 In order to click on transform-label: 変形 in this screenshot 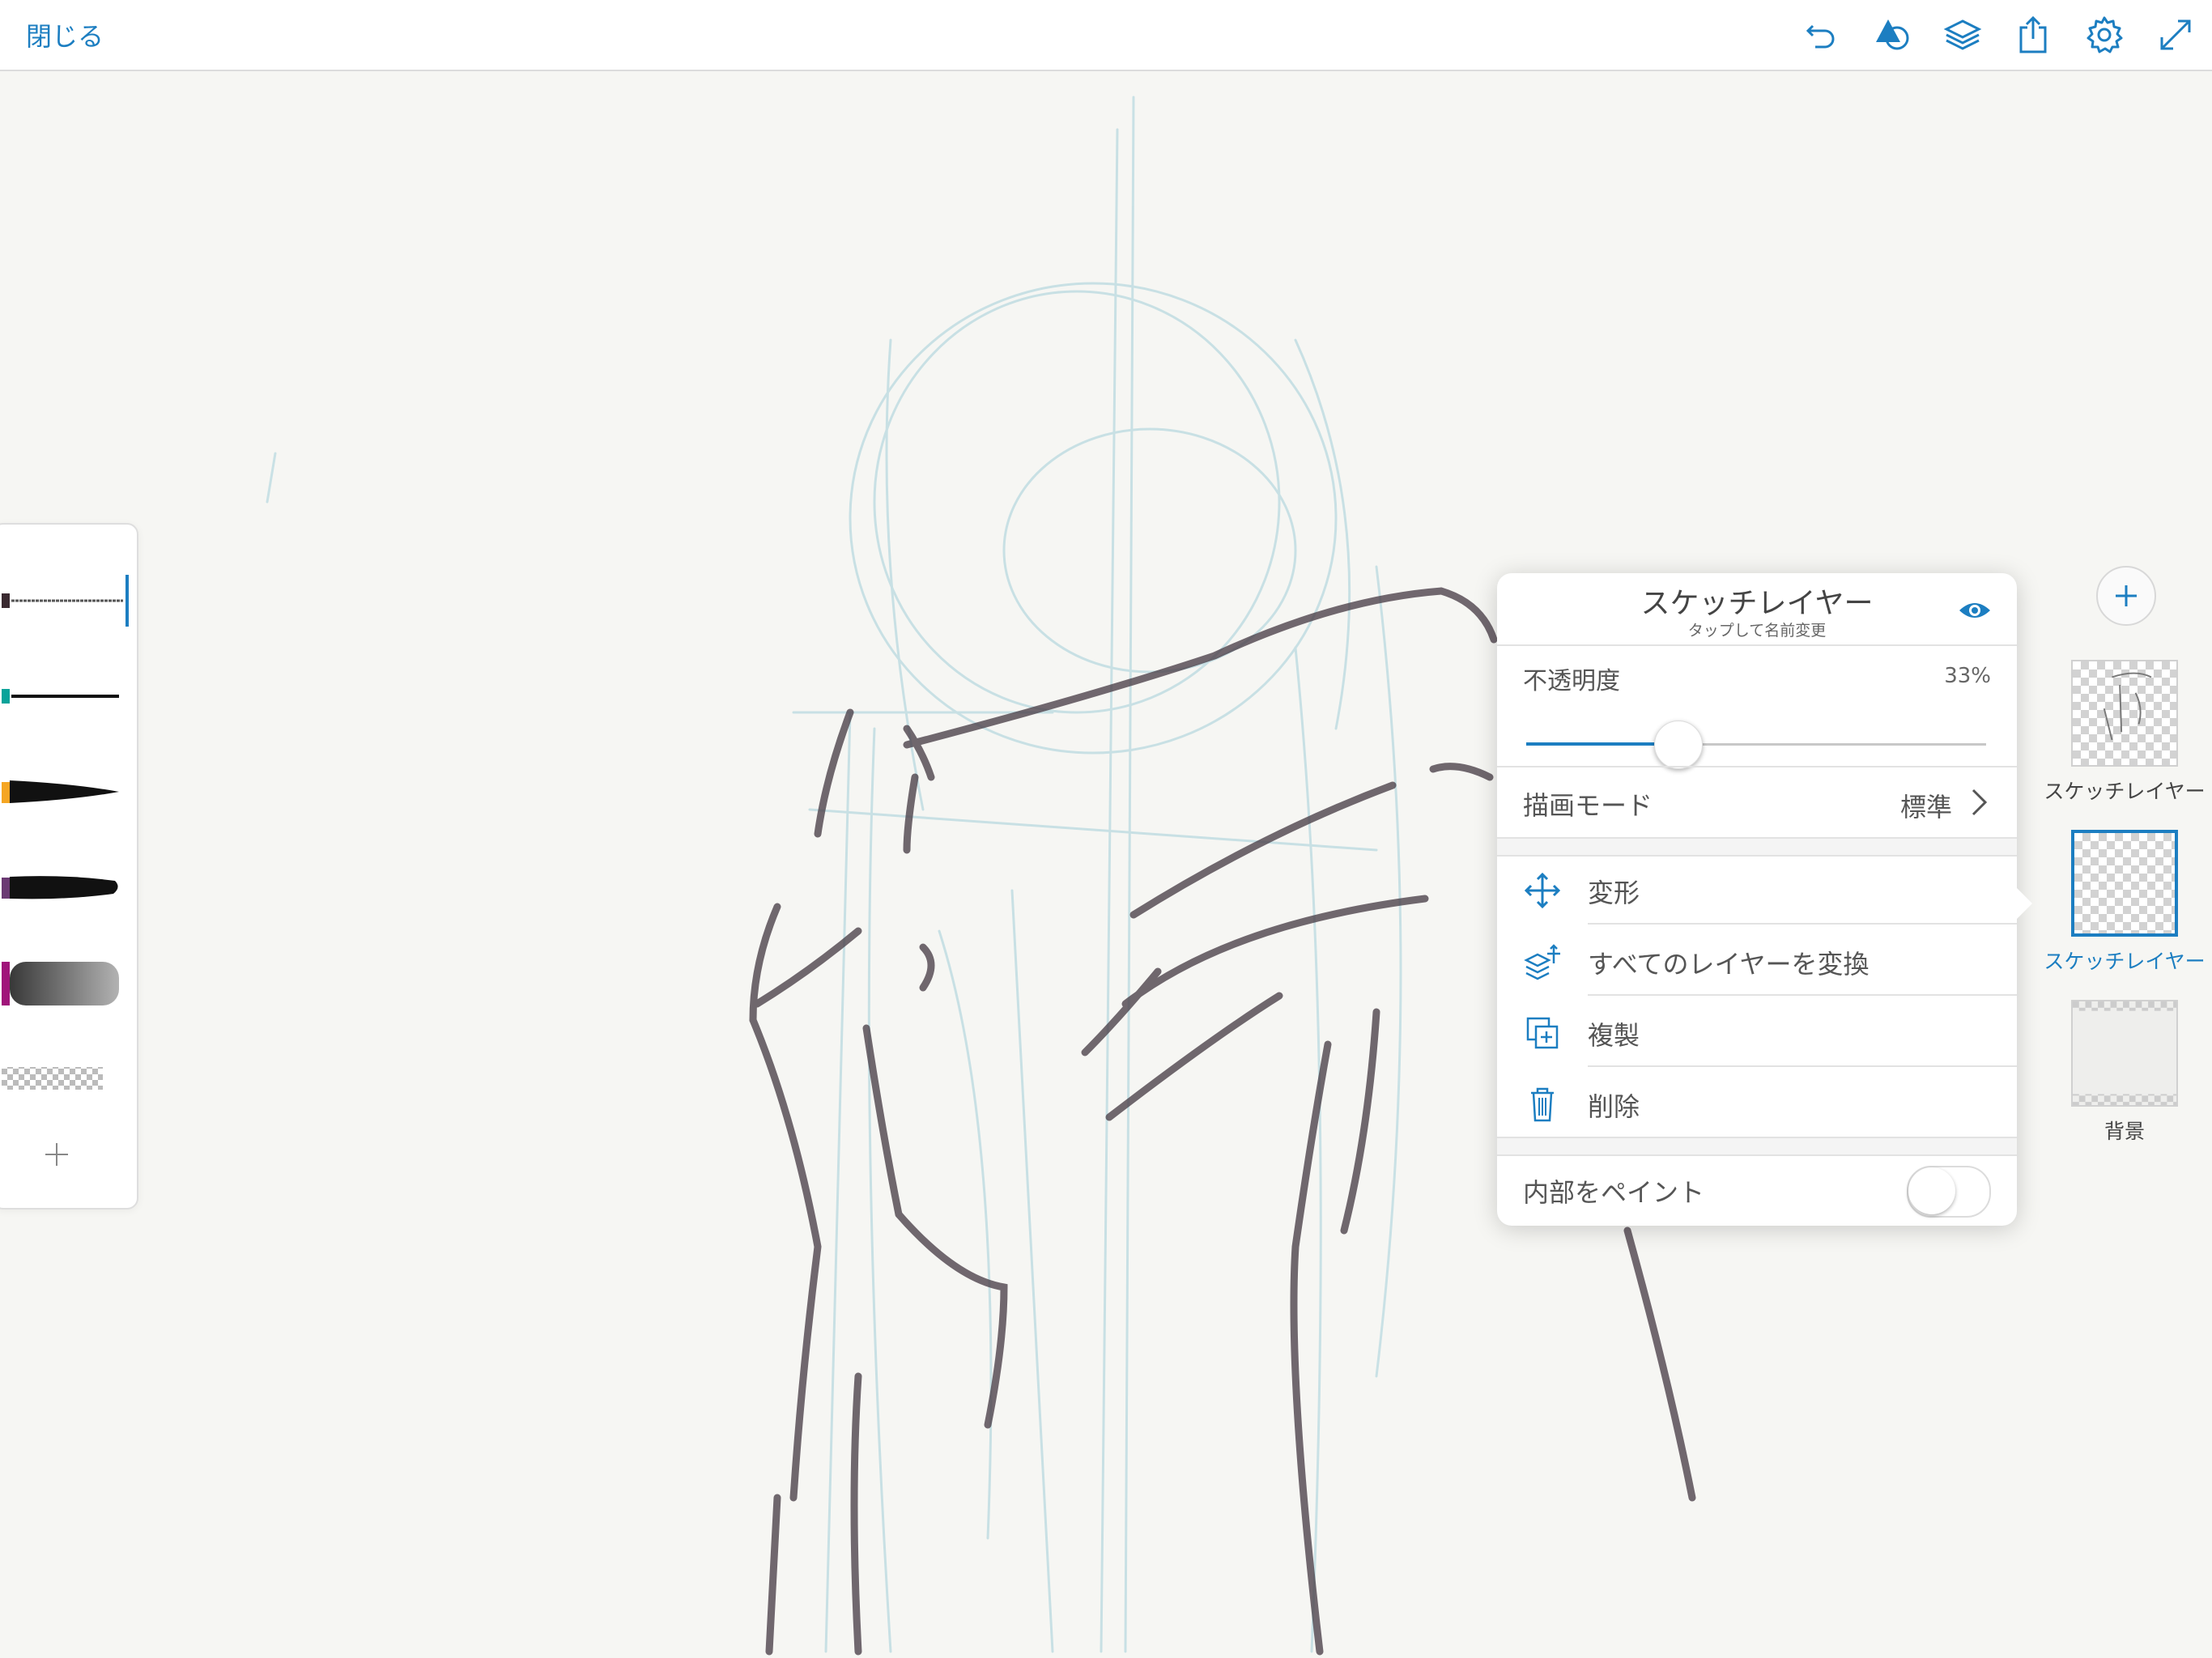, I will do `click(1614, 893)`.